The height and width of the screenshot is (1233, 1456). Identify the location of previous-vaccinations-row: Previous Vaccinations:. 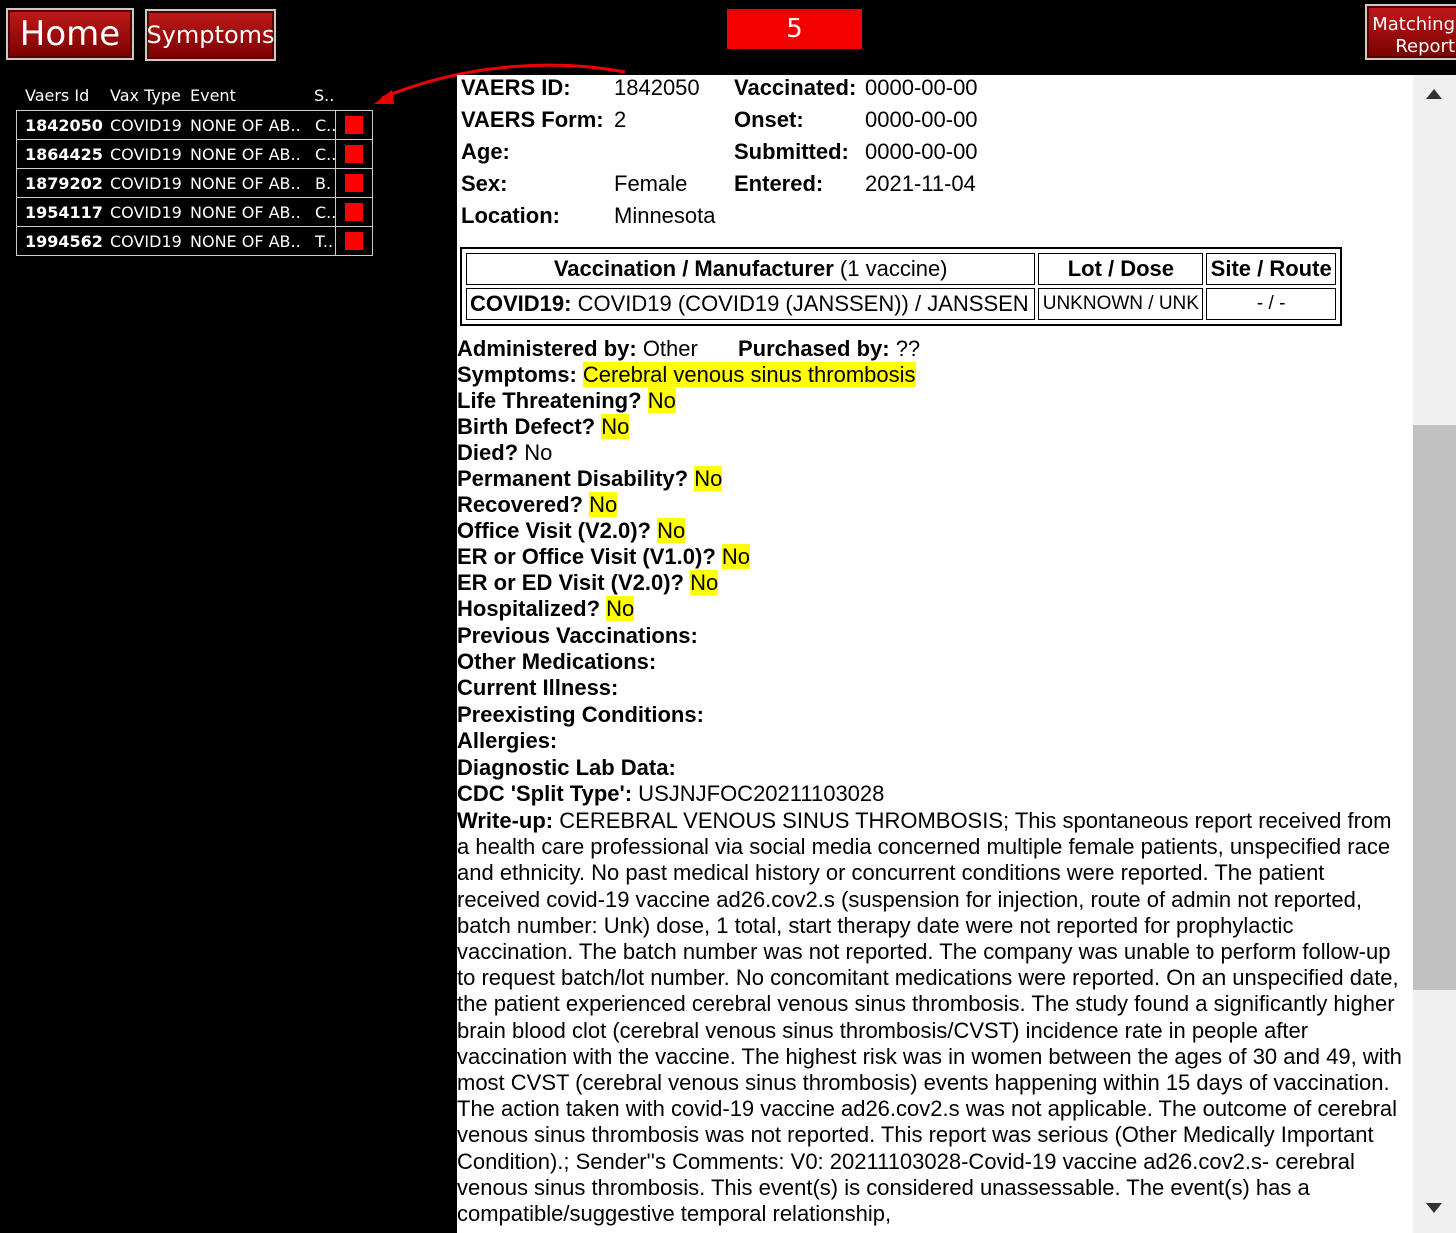
(577, 636).